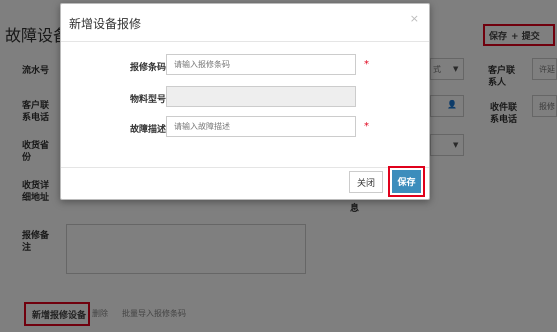 The image size is (557, 332). Describe the element at coordinates (147, 68) in the screenshot. I see `label-repair-barcode: 报修条码` at that location.